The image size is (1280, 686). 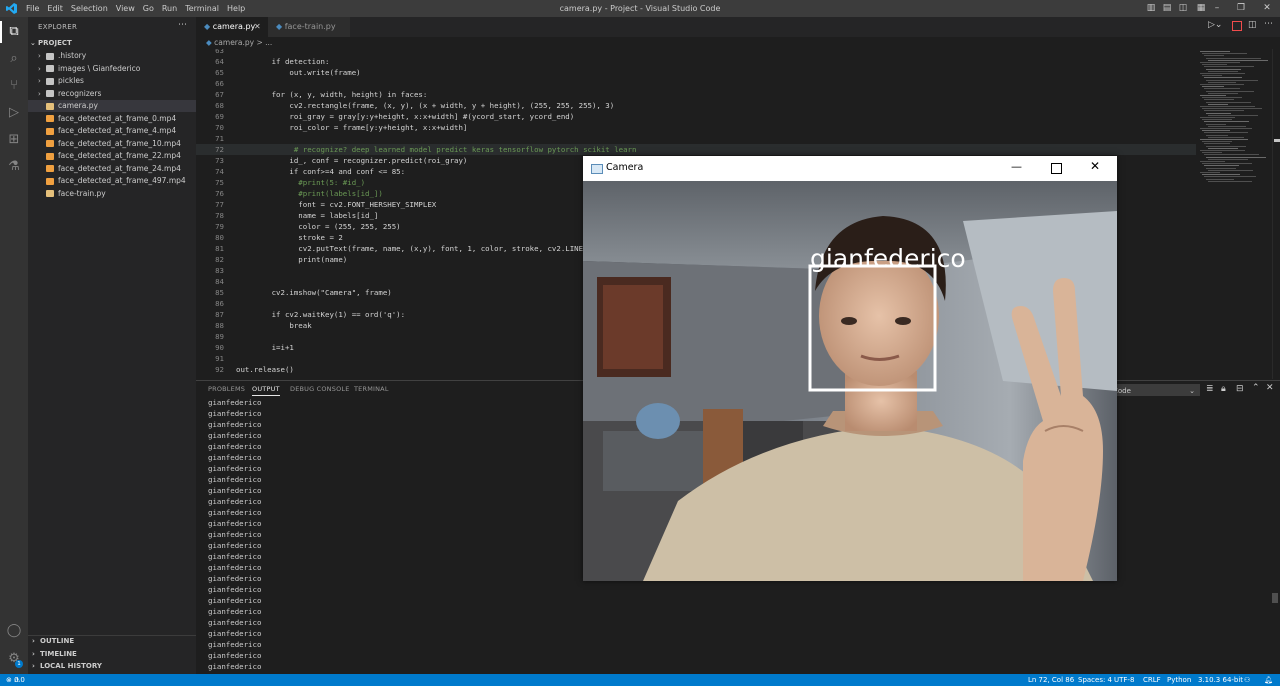 What do you see at coordinates (1215, 25) in the screenshot?
I see `run-file-icon: ▷⌄` at bounding box center [1215, 25].